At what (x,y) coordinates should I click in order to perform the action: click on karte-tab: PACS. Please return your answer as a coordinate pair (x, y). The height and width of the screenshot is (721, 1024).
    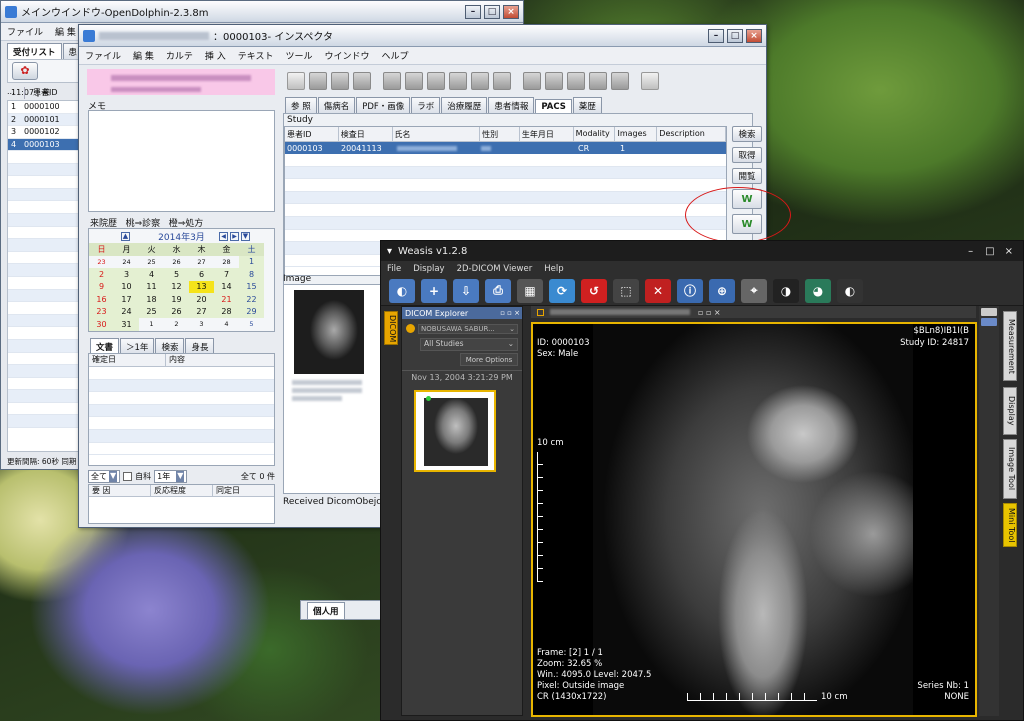
    Looking at the image, I should click on (553, 106).